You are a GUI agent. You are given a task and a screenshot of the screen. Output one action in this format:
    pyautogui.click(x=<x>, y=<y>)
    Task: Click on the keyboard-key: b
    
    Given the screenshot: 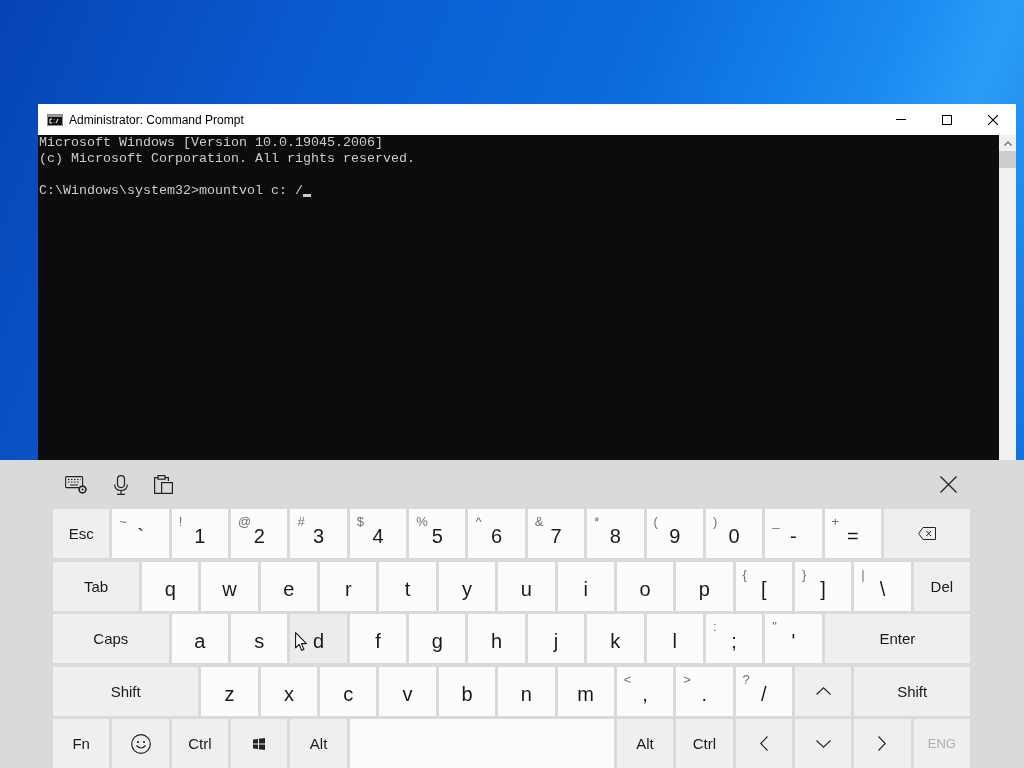 What is the action you would take?
    pyautogui.click(x=467, y=691)
    